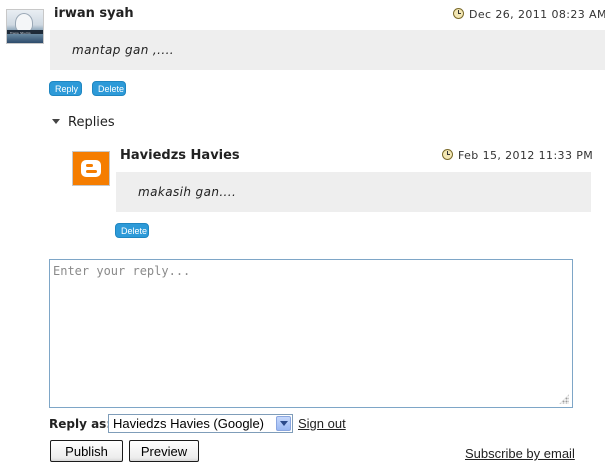 Image resolution: width=605 pixels, height=468 pixels. What do you see at coordinates (526, 155) in the screenshot?
I see `reply-timestamp: Feb 15, 2012 11:33 PM` at bounding box center [526, 155].